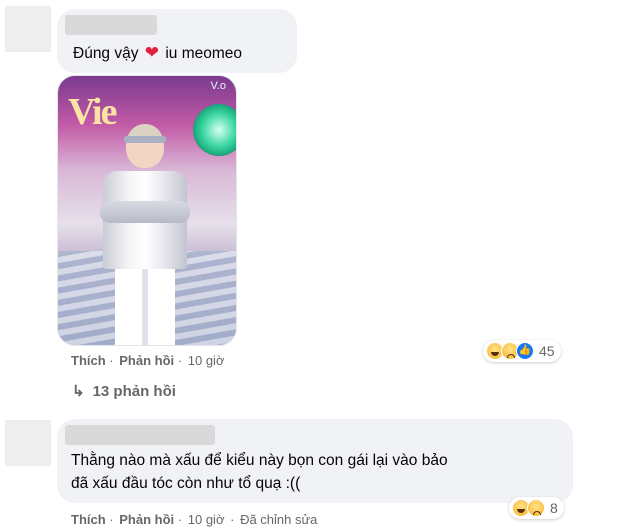 This screenshot has height=530, width=620. What do you see at coordinates (547, 351) in the screenshot?
I see `reaction-count: 45` at bounding box center [547, 351].